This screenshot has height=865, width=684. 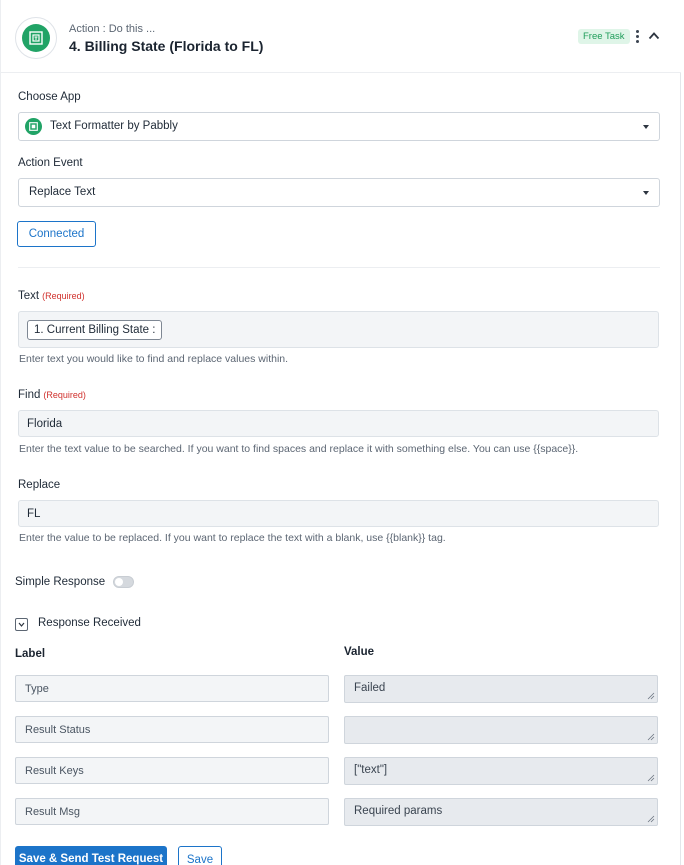 I want to click on find-field-label: Find (Required), so click(x=52, y=395).